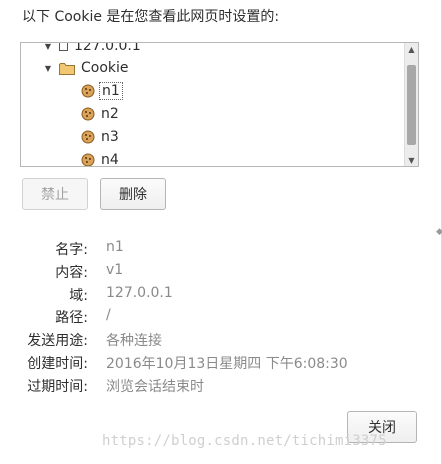 This screenshot has width=442, height=464. Describe the element at coordinates (115, 247) in the screenshot. I see `detail-value: n1` at that location.